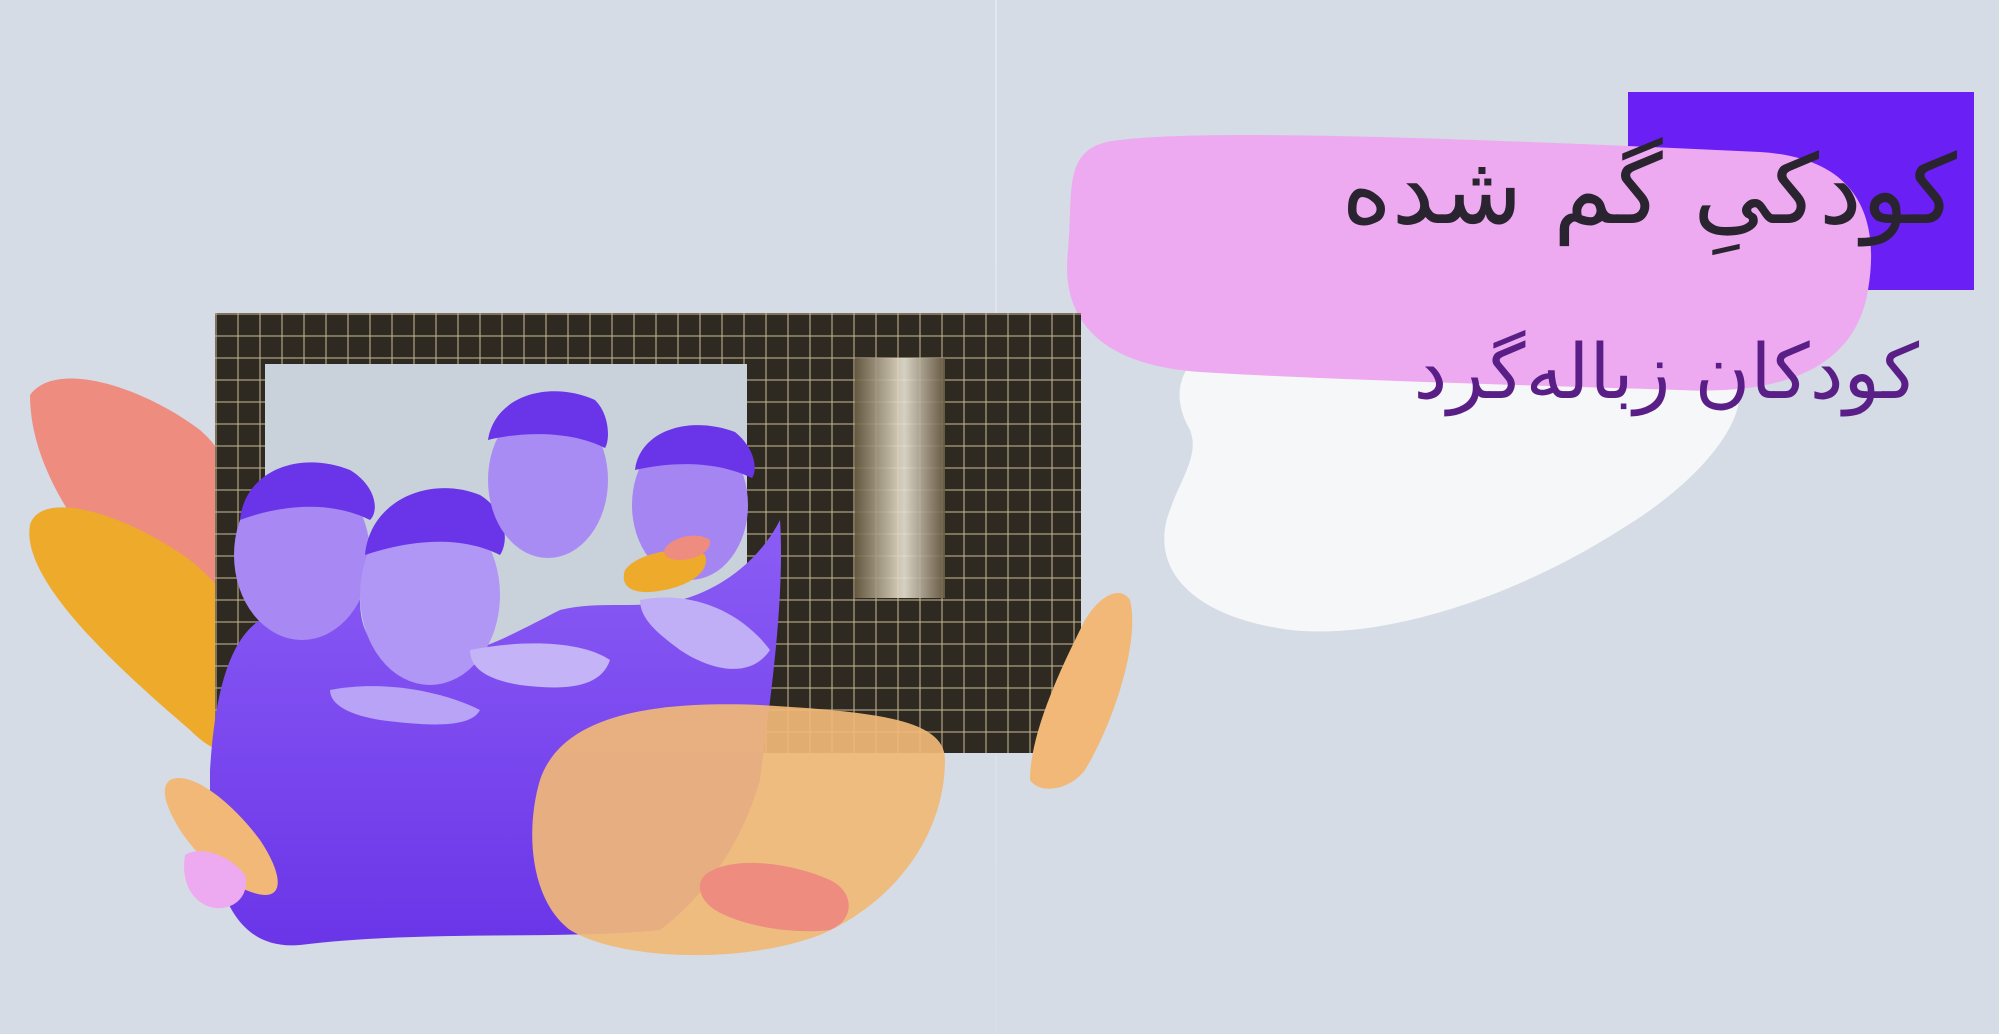 This screenshot has height=1034, width=1999. Describe the element at coordinates (1081, 690) in the screenshot. I see `peach-leaf-right` at that location.